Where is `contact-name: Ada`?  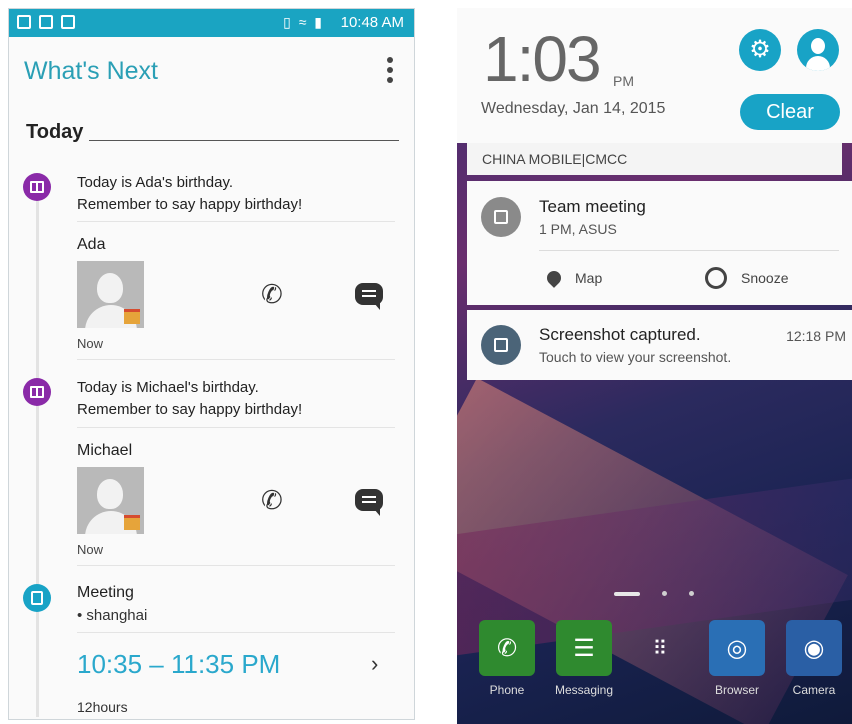
contact-name: Ada is located at coordinates (91, 244).